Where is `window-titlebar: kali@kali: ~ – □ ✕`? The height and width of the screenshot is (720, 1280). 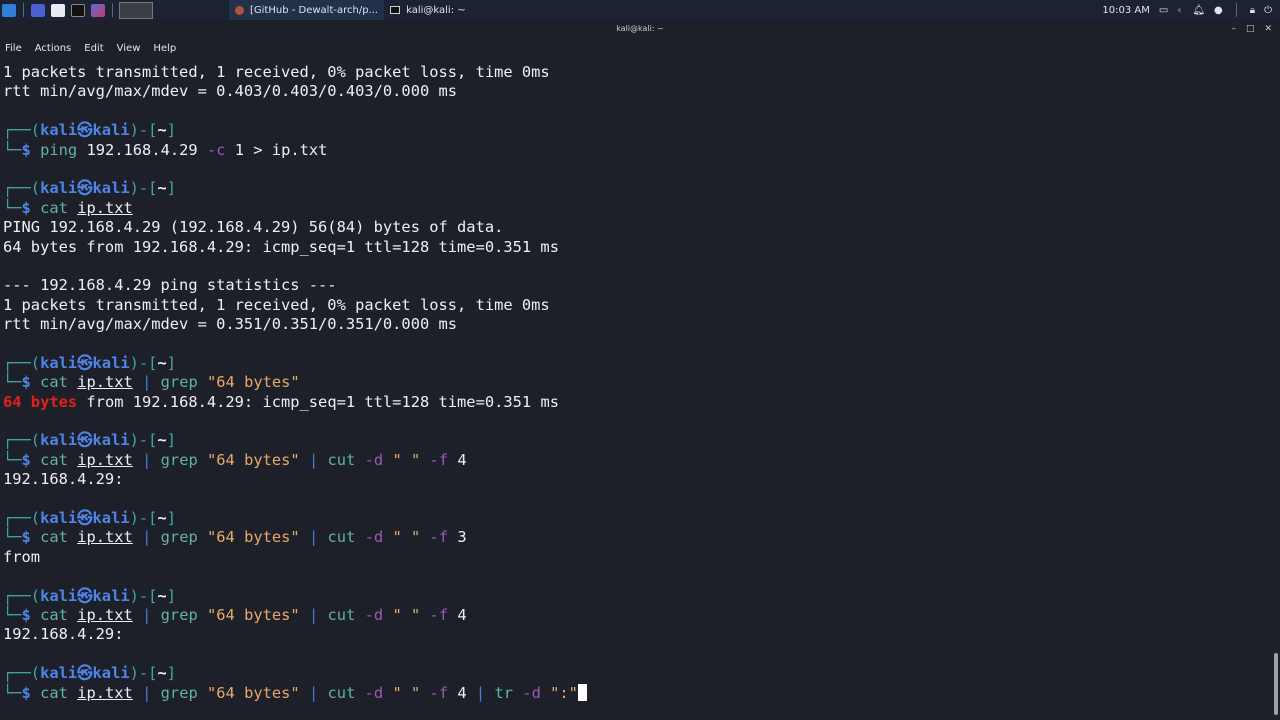
window-titlebar: kali@kali: ~ – □ ✕ is located at coordinates (640, 29).